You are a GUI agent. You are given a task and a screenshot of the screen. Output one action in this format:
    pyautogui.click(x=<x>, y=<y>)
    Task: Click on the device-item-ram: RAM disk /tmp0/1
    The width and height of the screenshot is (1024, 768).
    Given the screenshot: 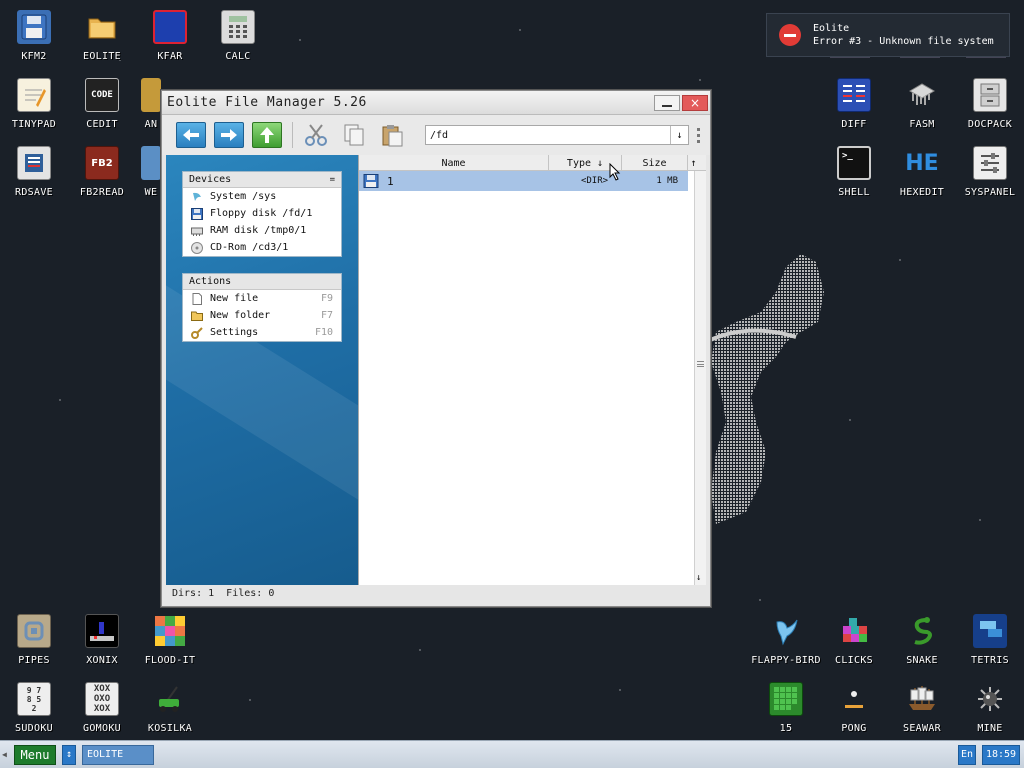 What is the action you would take?
    pyautogui.click(x=262, y=230)
    